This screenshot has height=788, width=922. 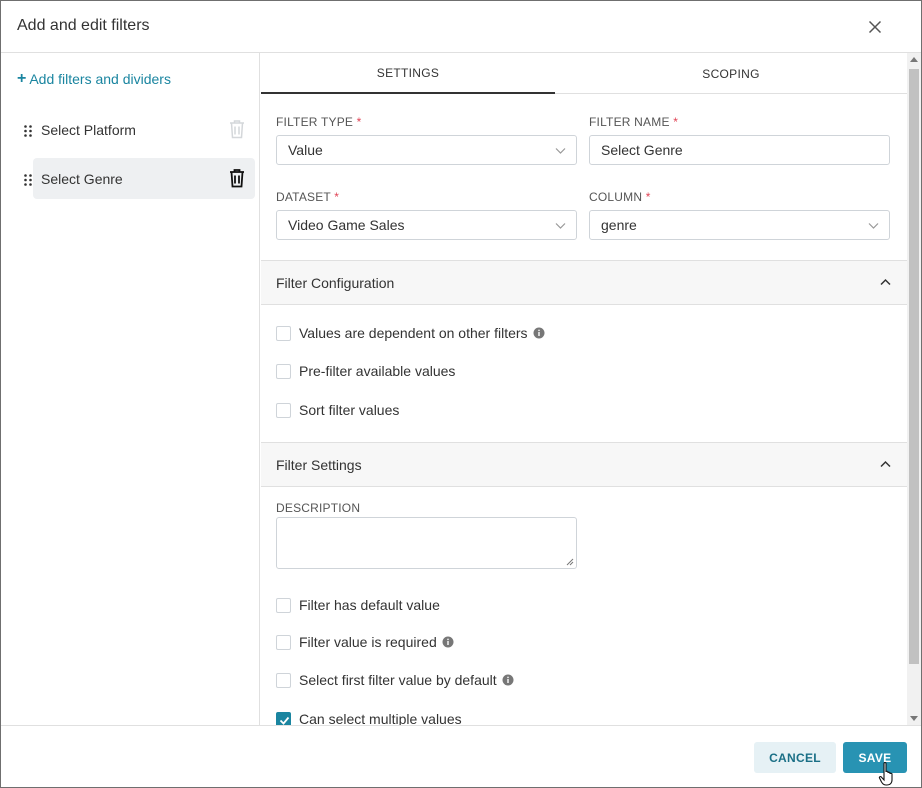 I want to click on add-filters-and-dividers-button: + Add filters and dividers, so click(x=94, y=79).